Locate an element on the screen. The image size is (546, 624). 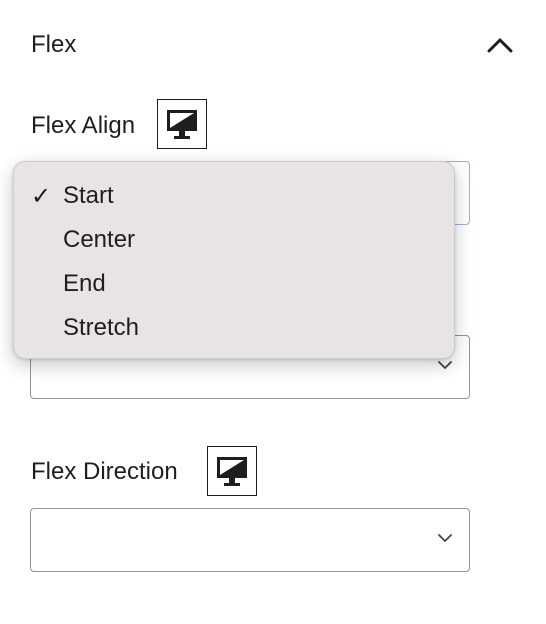
panel-title: Flex is located at coordinates (54, 44).